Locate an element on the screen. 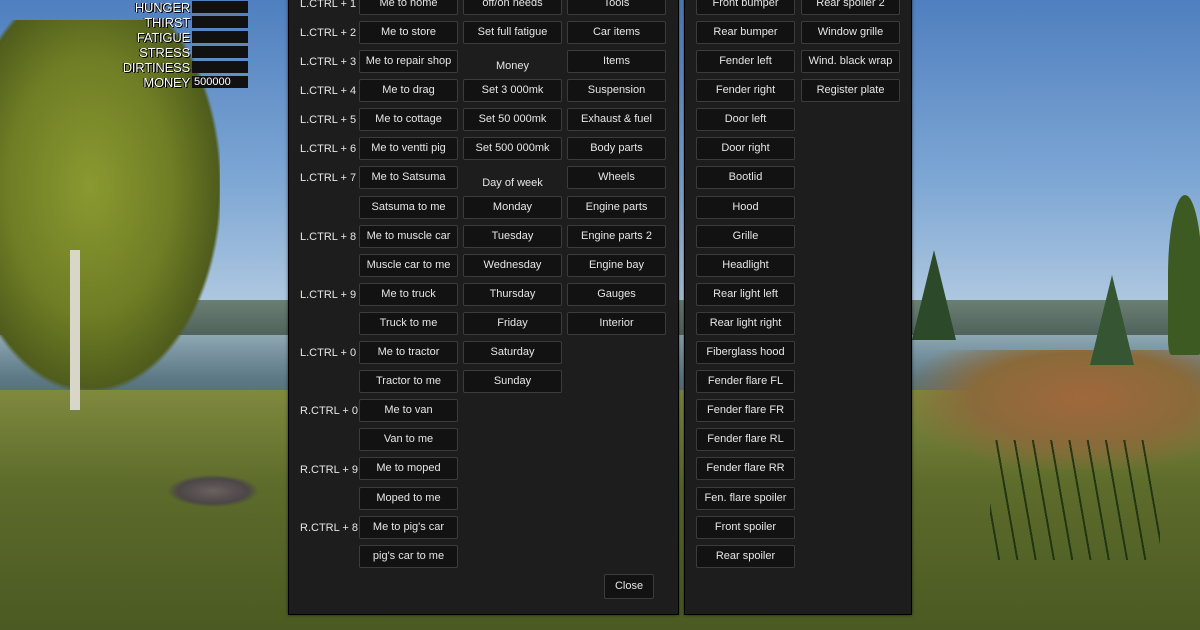 The width and height of the screenshot is (1200, 630). teleport-button: Van to me is located at coordinates (408, 439).